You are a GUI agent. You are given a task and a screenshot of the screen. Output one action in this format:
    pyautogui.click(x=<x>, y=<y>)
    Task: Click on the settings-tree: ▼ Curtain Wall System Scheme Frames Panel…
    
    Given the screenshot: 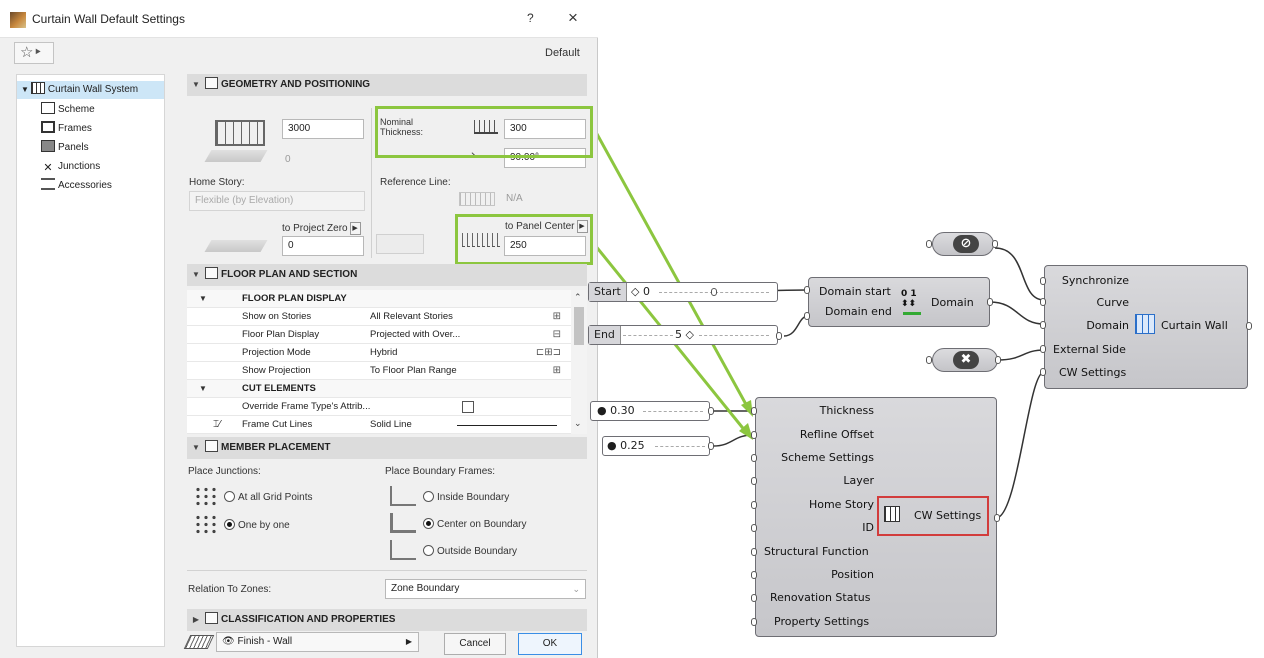 What is the action you would take?
    pyautogui.click(x=90, y=360)
    